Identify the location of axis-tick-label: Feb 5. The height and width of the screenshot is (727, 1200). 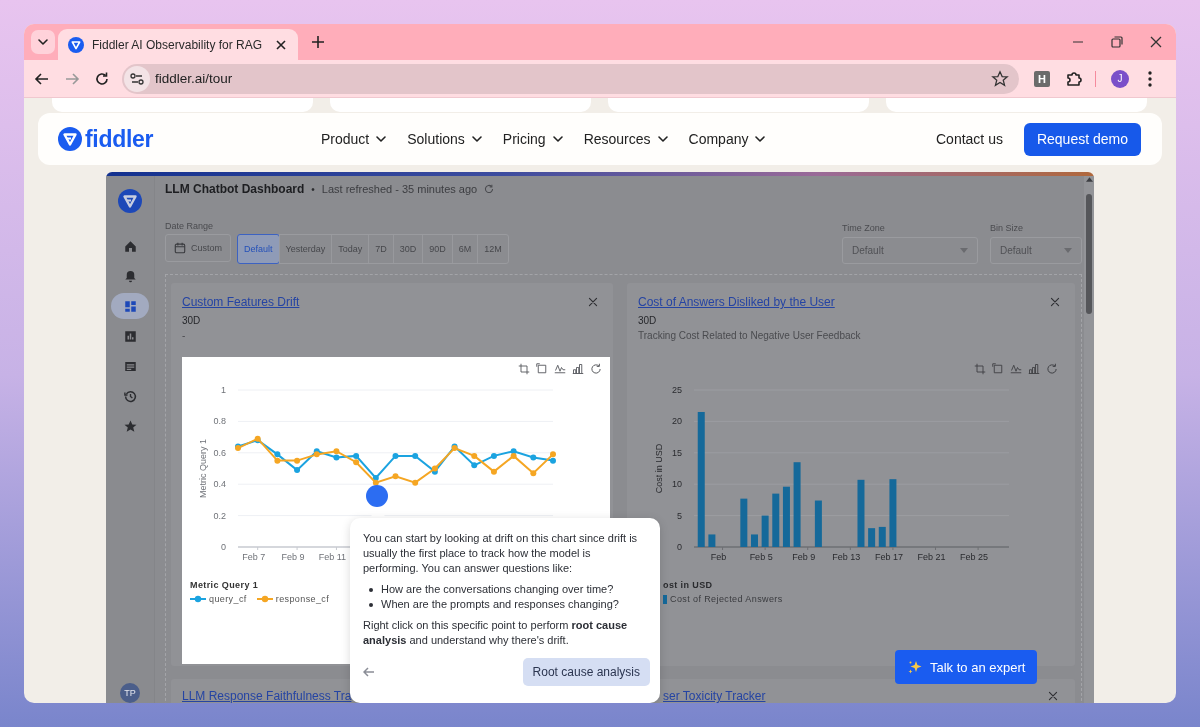
(761, 557).